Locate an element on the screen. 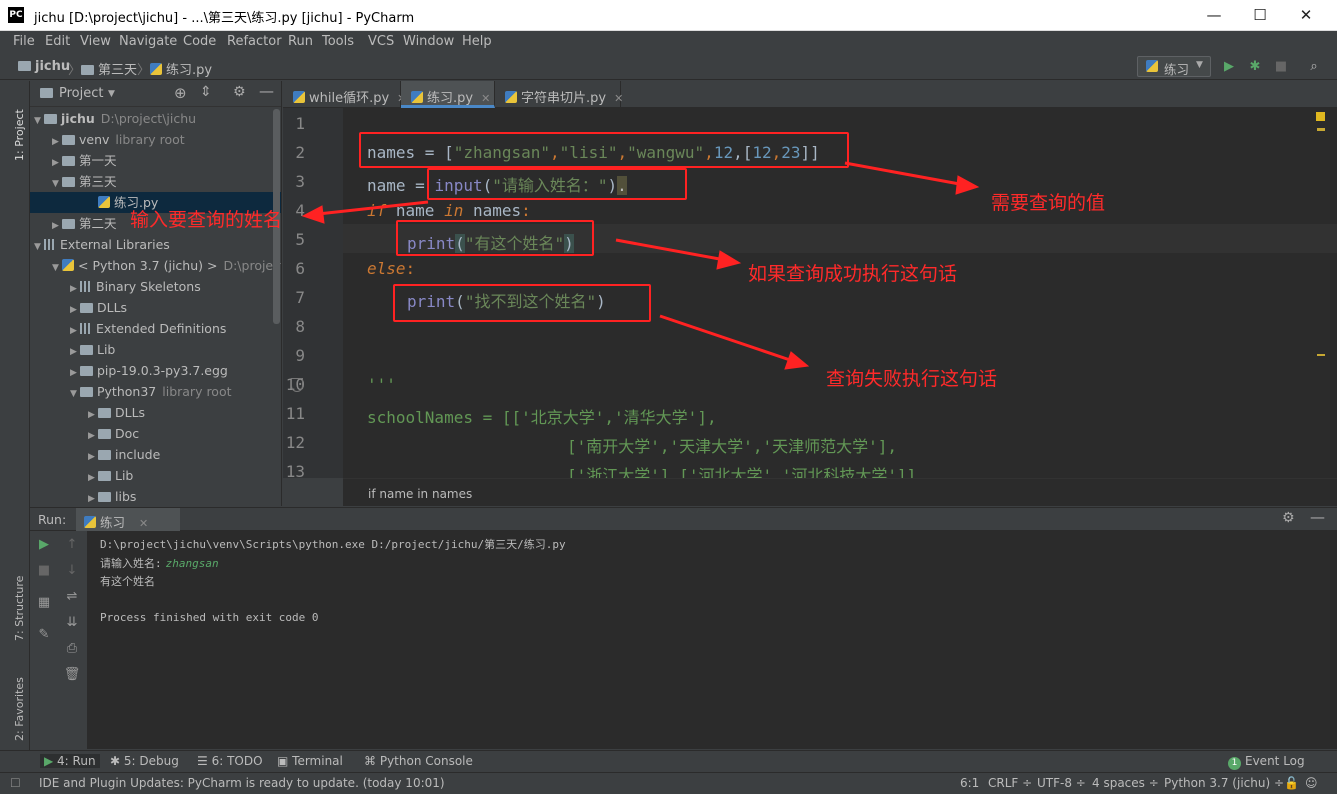 The width and height of the screenshot is (1337, 801). trash-icon: 🗑 is located at coordinates (72, 674).